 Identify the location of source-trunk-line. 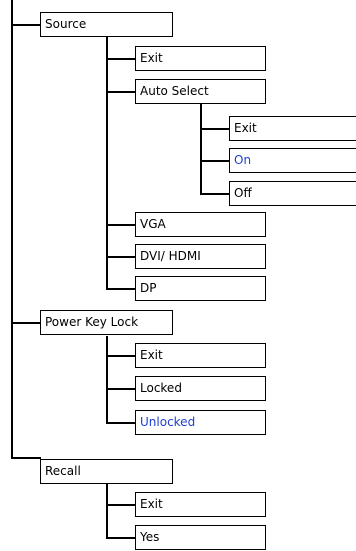
(107, 162).